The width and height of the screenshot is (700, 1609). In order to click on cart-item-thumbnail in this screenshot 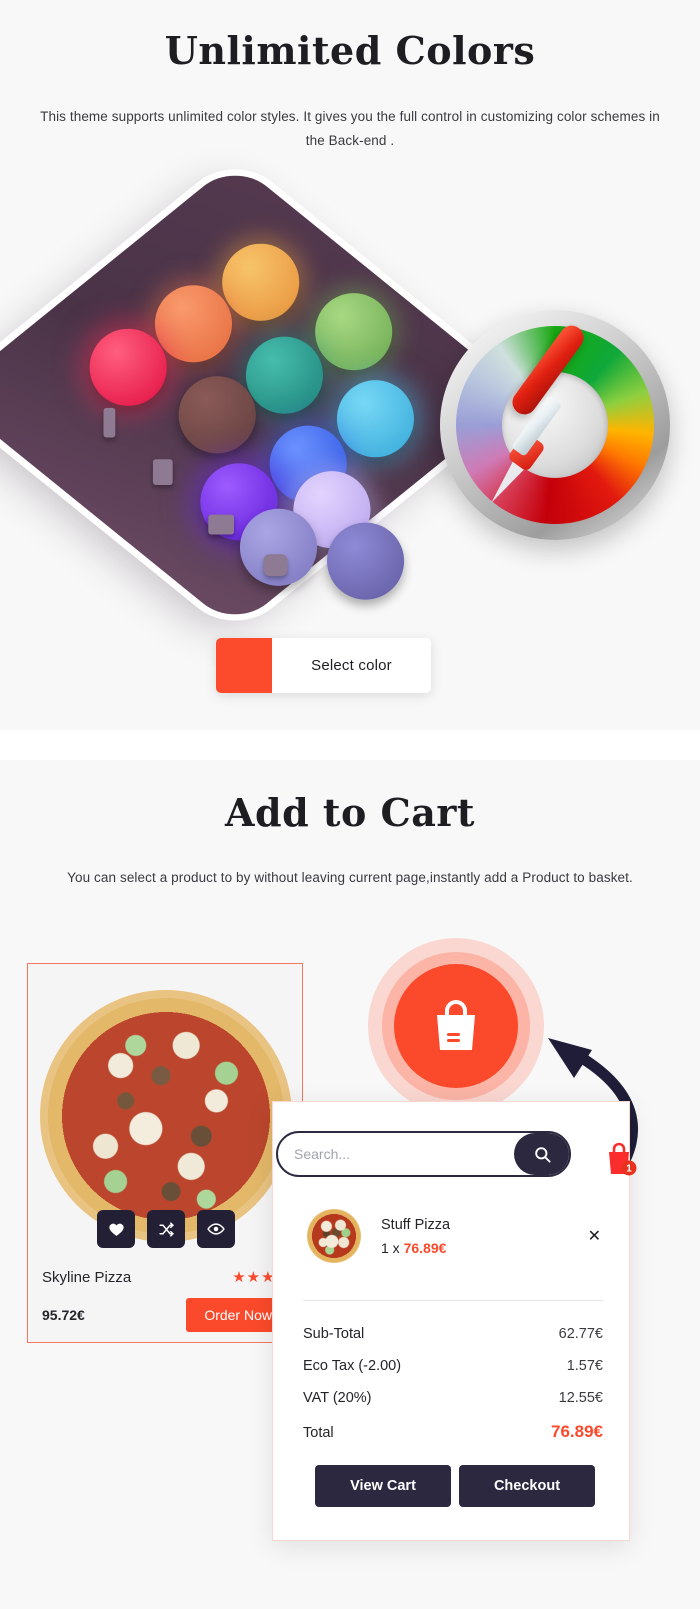, I will do `click(334, 1236)`.